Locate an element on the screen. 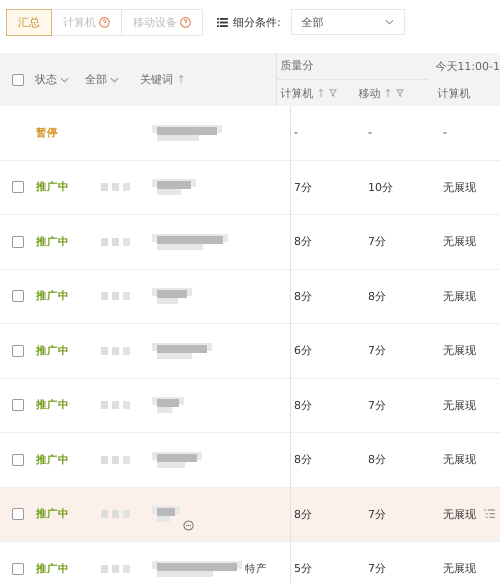 The height and width of the screenshot is (583, 500). table-cell: 7分 is located at coordinates (329, 187).